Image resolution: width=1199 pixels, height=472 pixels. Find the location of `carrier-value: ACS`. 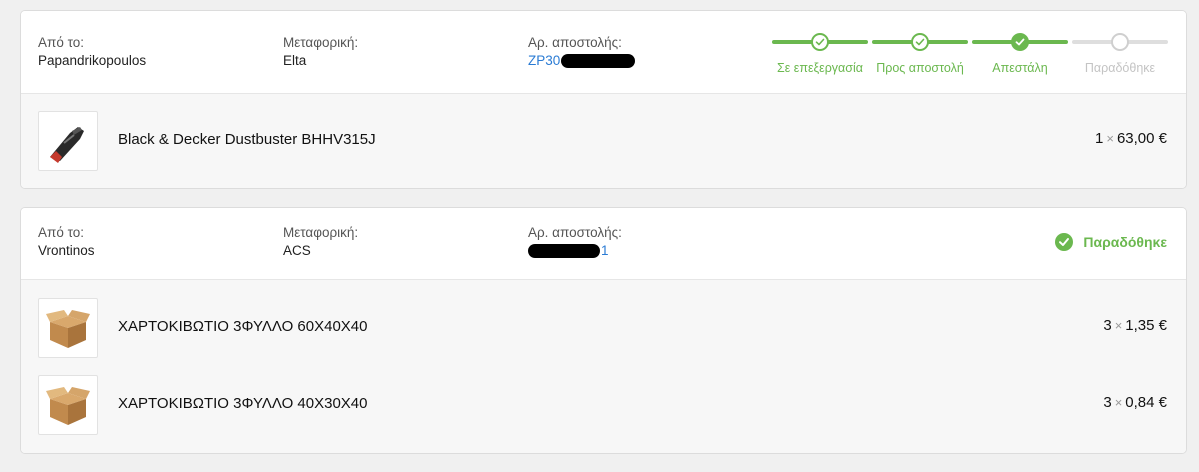

carrier-value: ACS is located at coordinates (297, 250).